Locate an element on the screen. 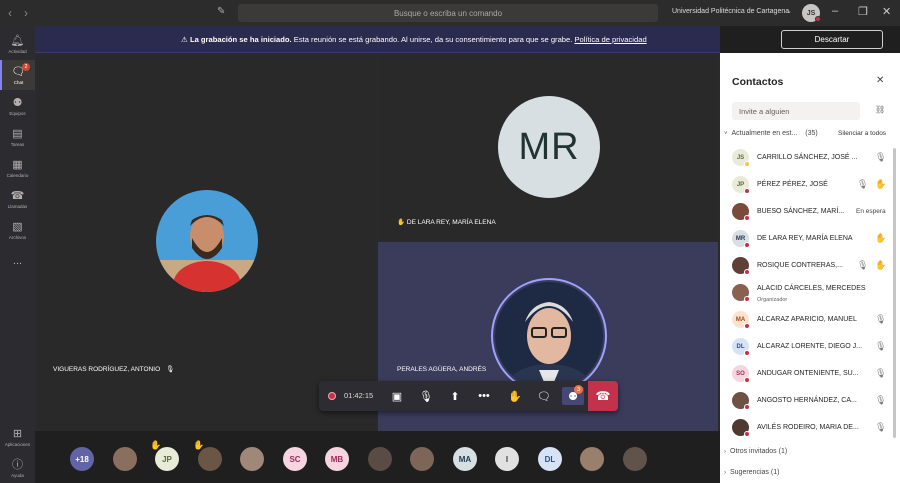 This screenshot has height=483, width=900. call-timer: 01:42:15 is located at coordinates (359, 395).